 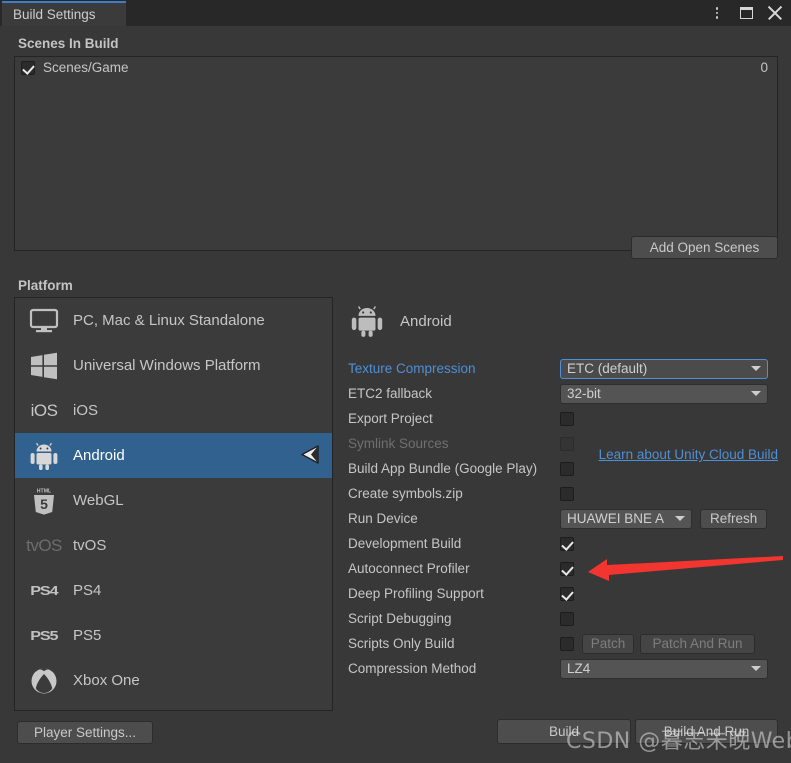 I want to click on platform-item-tvos: tvOS tvOS, so click(x=173, y=545).